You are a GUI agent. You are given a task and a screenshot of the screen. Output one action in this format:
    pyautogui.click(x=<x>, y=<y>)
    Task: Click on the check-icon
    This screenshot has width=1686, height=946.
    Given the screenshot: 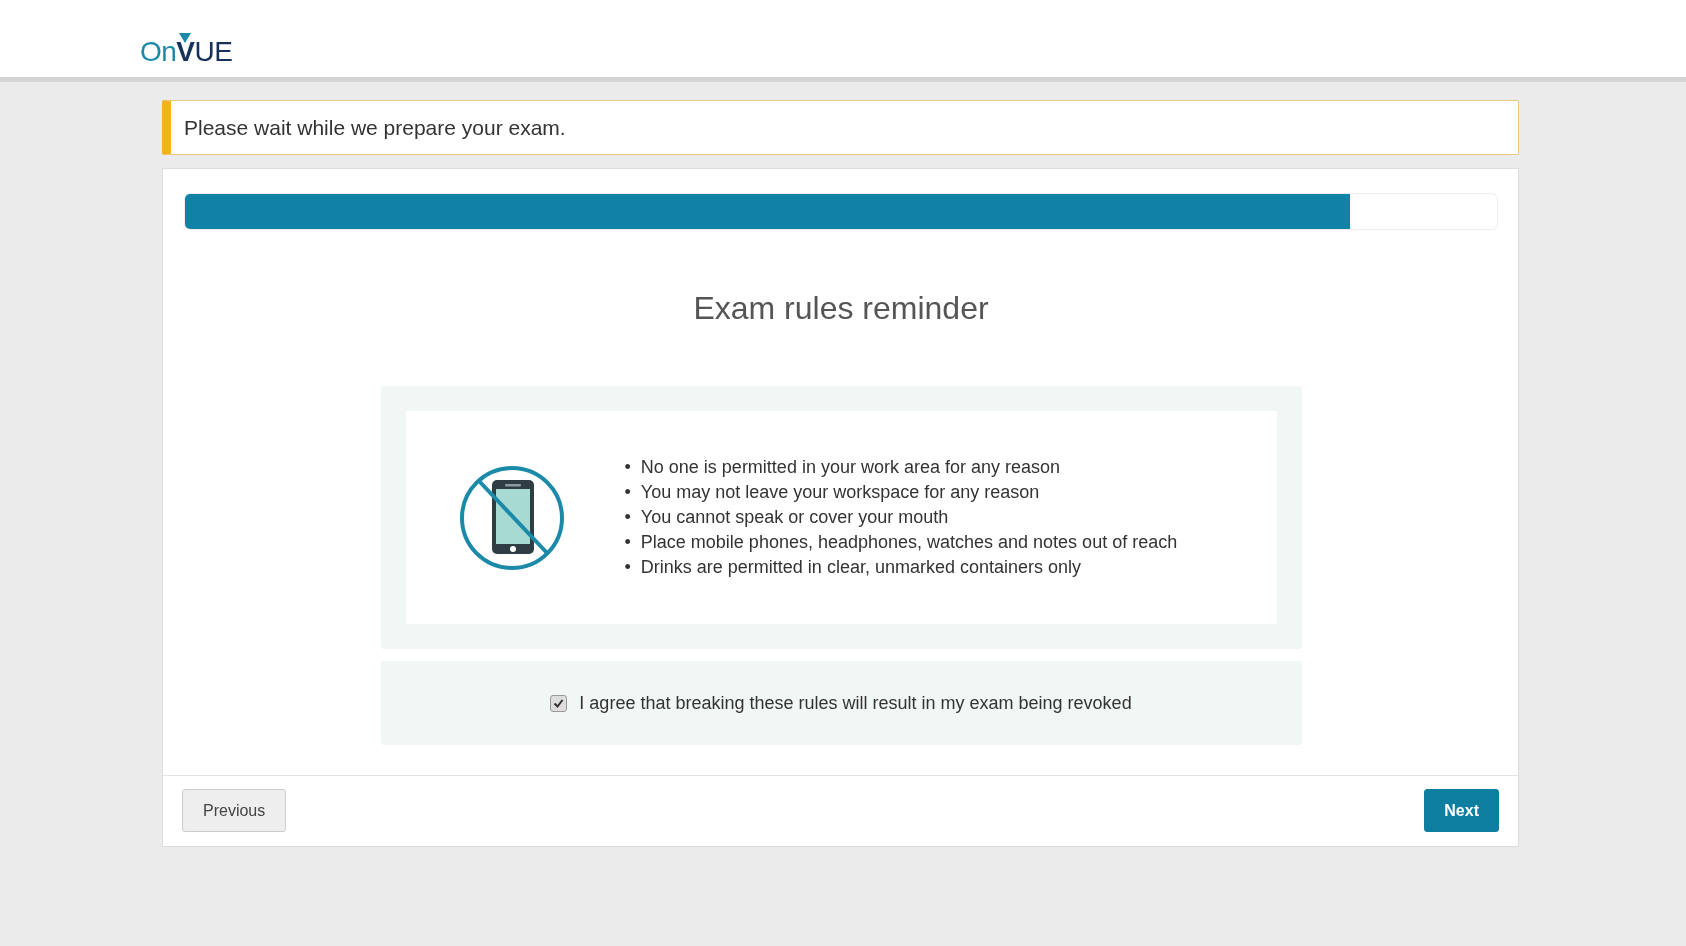 What is the action you would take?
    pyautogui.click(x=559, y=703)
    